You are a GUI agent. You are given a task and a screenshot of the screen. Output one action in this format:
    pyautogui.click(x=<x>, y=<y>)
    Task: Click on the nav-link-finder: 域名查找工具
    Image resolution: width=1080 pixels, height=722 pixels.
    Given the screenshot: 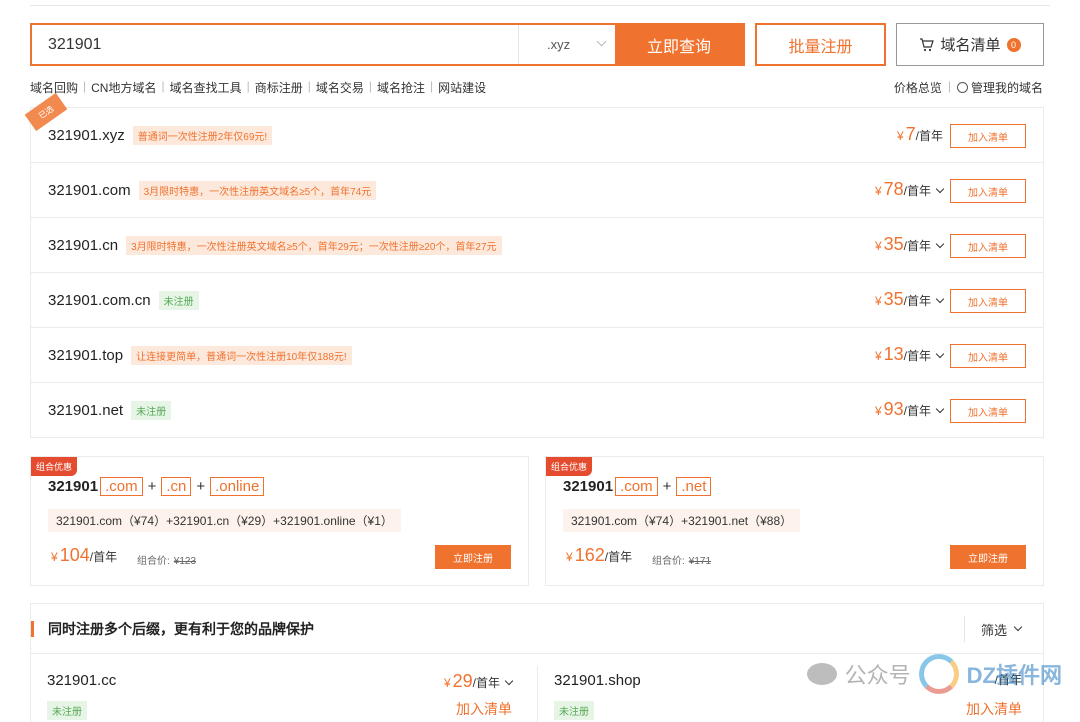 What is the action you would take?
    pyautogui.click(x=206, y=87)
    